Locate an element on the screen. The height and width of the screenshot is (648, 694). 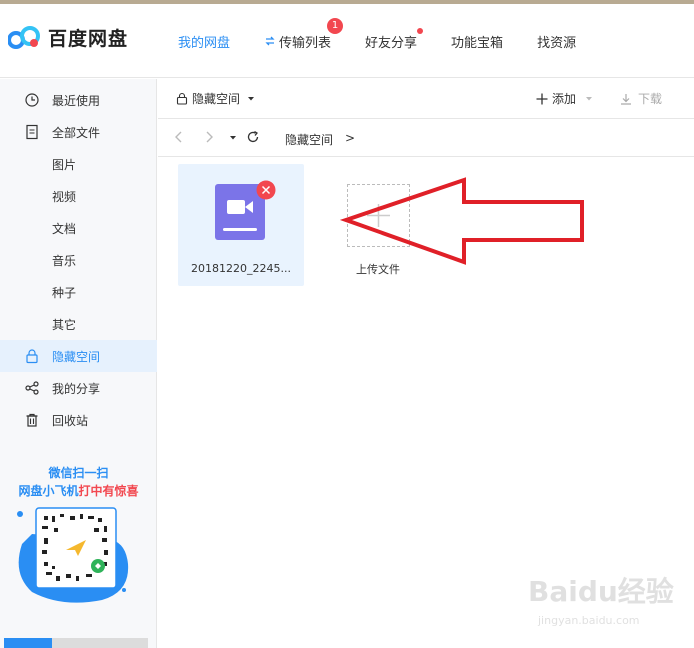
watermark-brand: Baidu经验 is located at coordinates (601, 591).